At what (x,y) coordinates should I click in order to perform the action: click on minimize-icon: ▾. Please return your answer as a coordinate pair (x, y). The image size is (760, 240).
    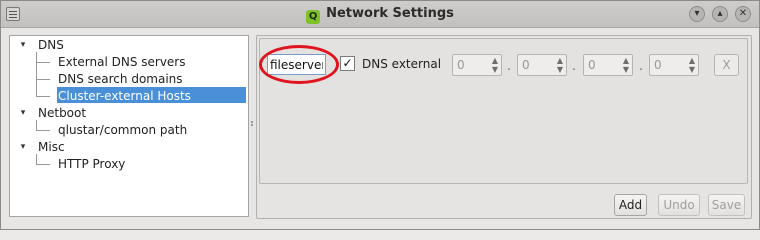
    Looking at the image, I should click on (697, 14).